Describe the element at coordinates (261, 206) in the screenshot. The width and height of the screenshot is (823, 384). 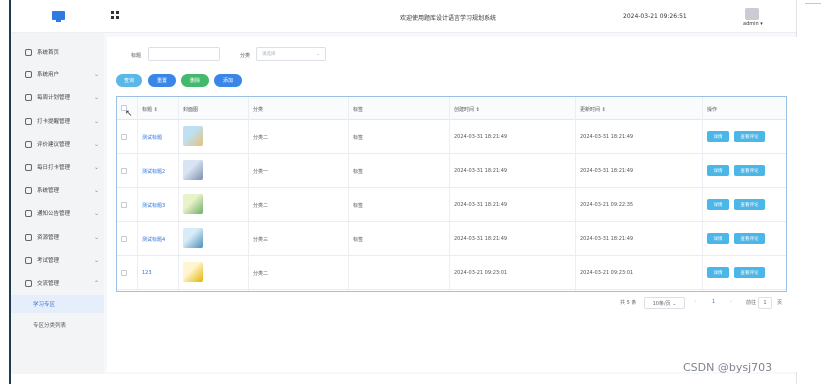
I see `row-category: 分类二` at that location.